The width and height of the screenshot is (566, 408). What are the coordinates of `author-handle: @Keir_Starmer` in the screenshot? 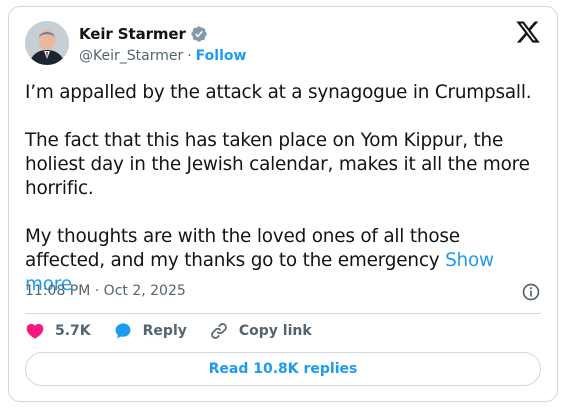 It's located at (131, 56).